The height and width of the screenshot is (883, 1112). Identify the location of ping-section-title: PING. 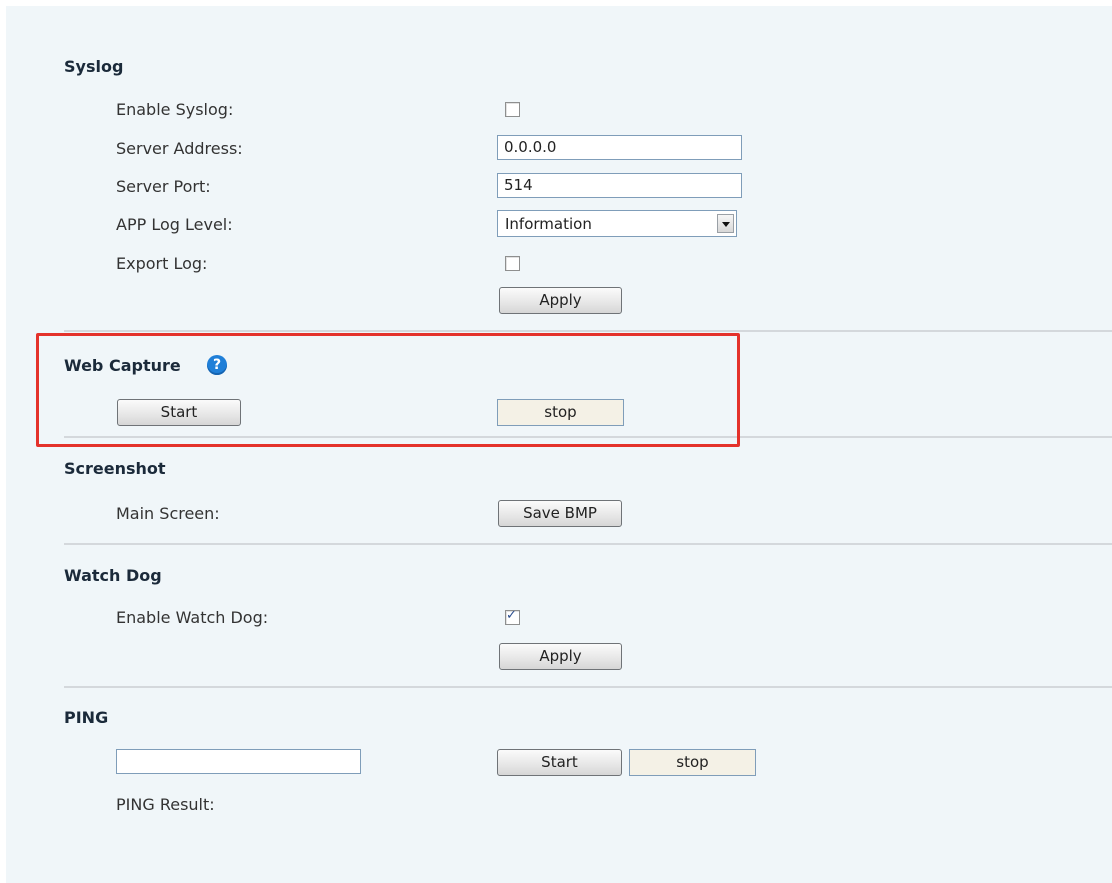
(86, 717).